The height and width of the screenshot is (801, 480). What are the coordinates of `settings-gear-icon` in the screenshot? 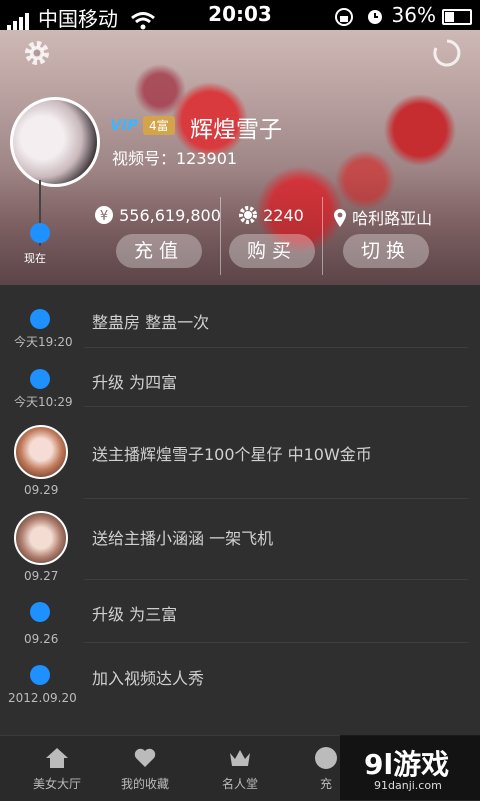 It's located at (37, 53).